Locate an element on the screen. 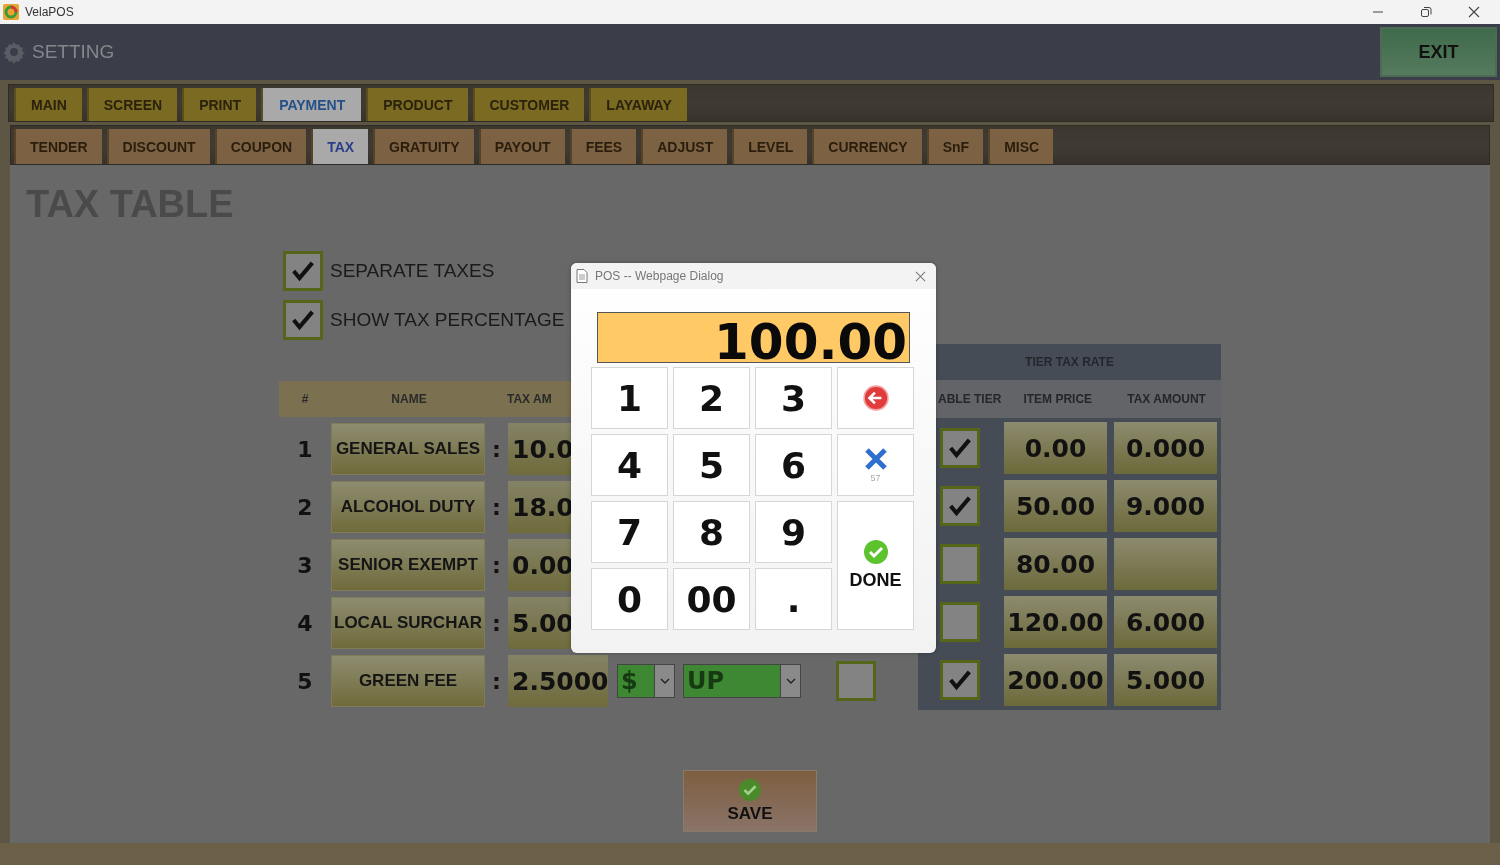 Image resolution: width=1500 pixels, height=865 pixels. rounding-dropdown: UP is located at coordinates (742, 681).